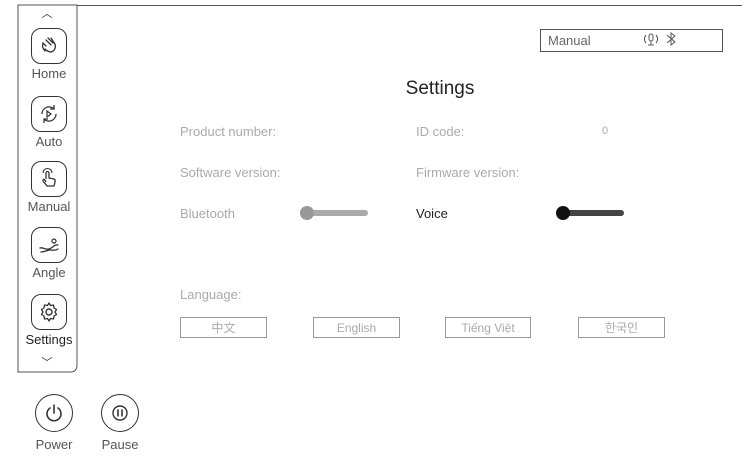  Describe the element at coordinates (54, 413) in the screenshot. I see `power-icon` at that location.